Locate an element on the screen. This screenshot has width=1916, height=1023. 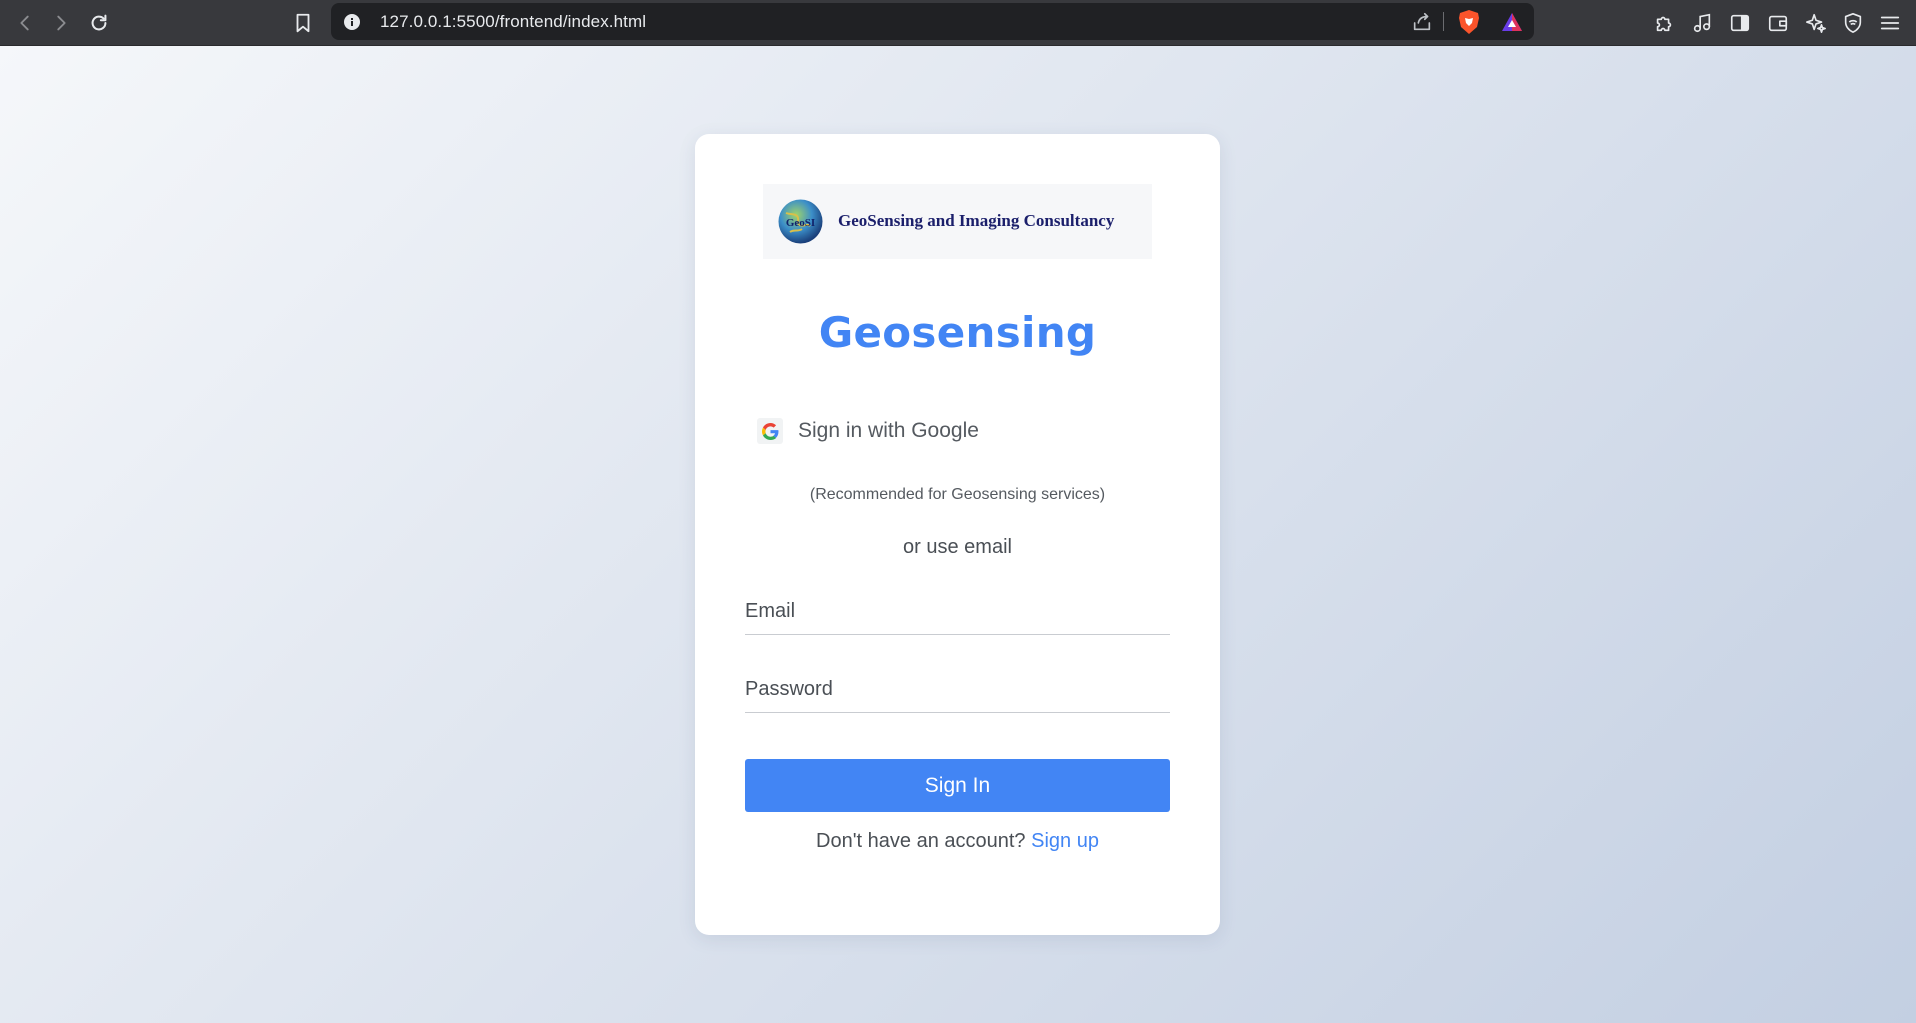
google-recommendation-note: (Recommended for Geosensing services) is located at coordinates (957, 494).